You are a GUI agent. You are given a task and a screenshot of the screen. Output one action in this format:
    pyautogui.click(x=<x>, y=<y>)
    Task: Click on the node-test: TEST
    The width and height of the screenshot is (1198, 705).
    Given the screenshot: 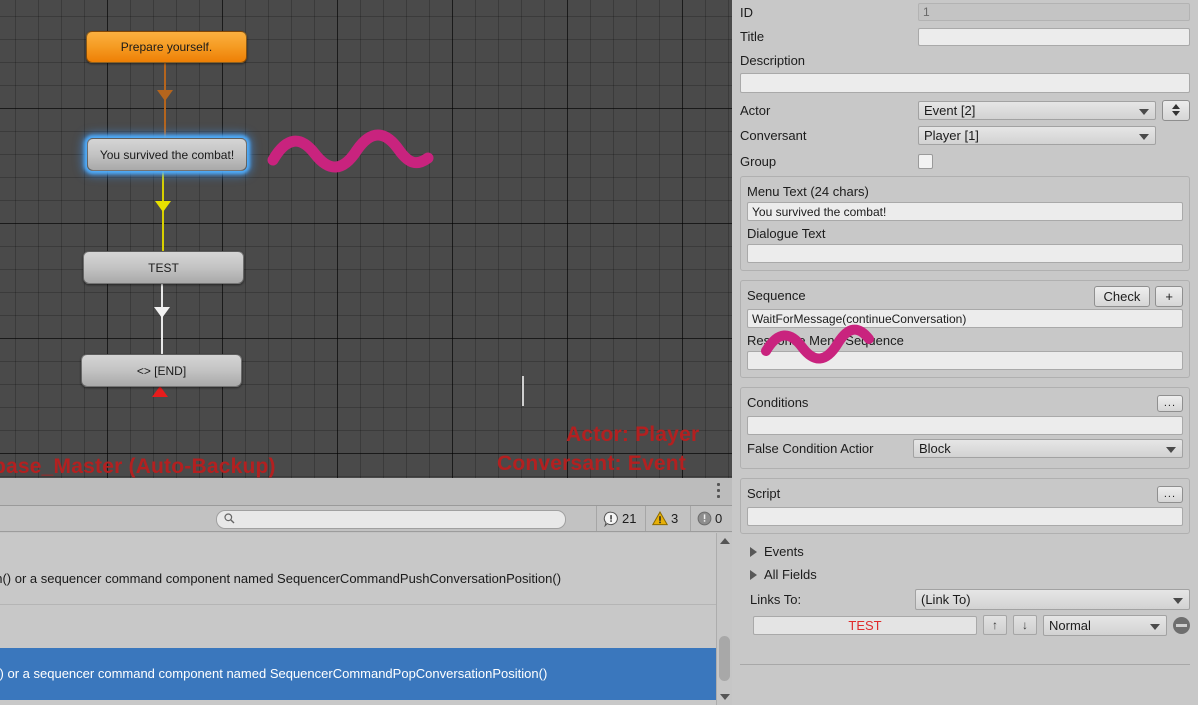 What is the action you would take?
    pyautogui.click(x=163, y=267)
    